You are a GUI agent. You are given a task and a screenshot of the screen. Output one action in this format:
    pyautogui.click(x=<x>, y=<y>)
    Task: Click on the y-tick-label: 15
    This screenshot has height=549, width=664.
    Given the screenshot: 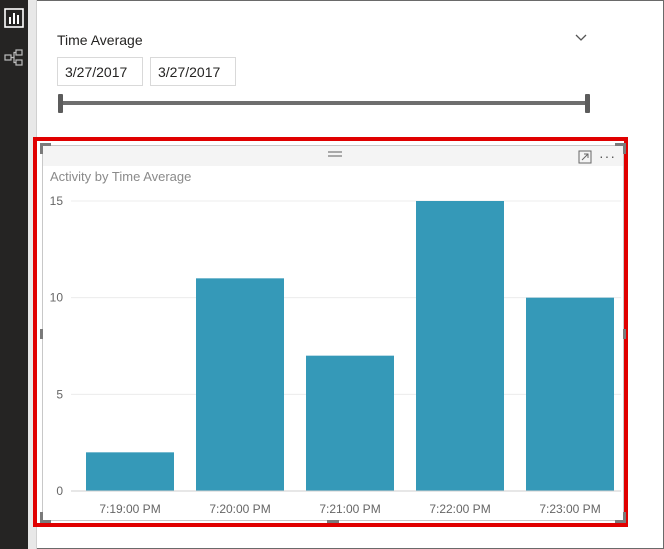 What is the action you would take?
    pyautogui.click(x=57, y=201)
    